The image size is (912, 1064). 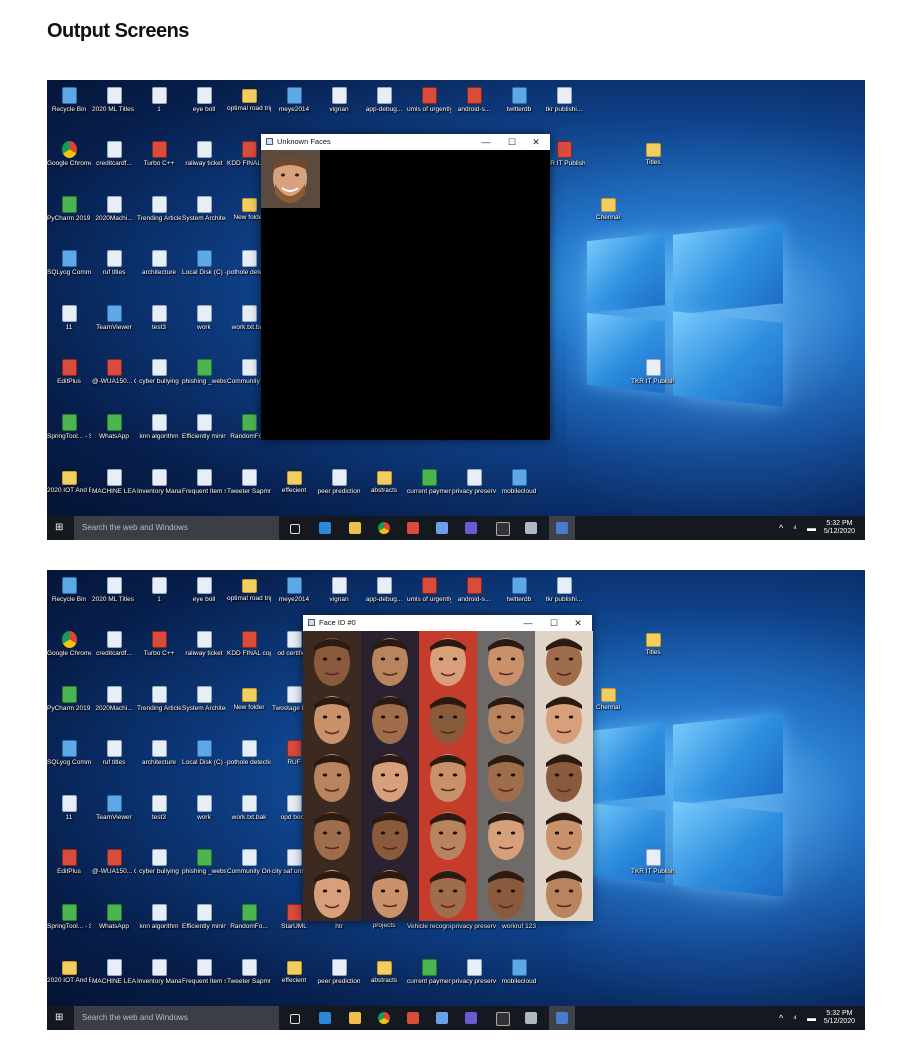 I want to click on show-hidden-icons-icon: ^, so click(x=781, y=528).